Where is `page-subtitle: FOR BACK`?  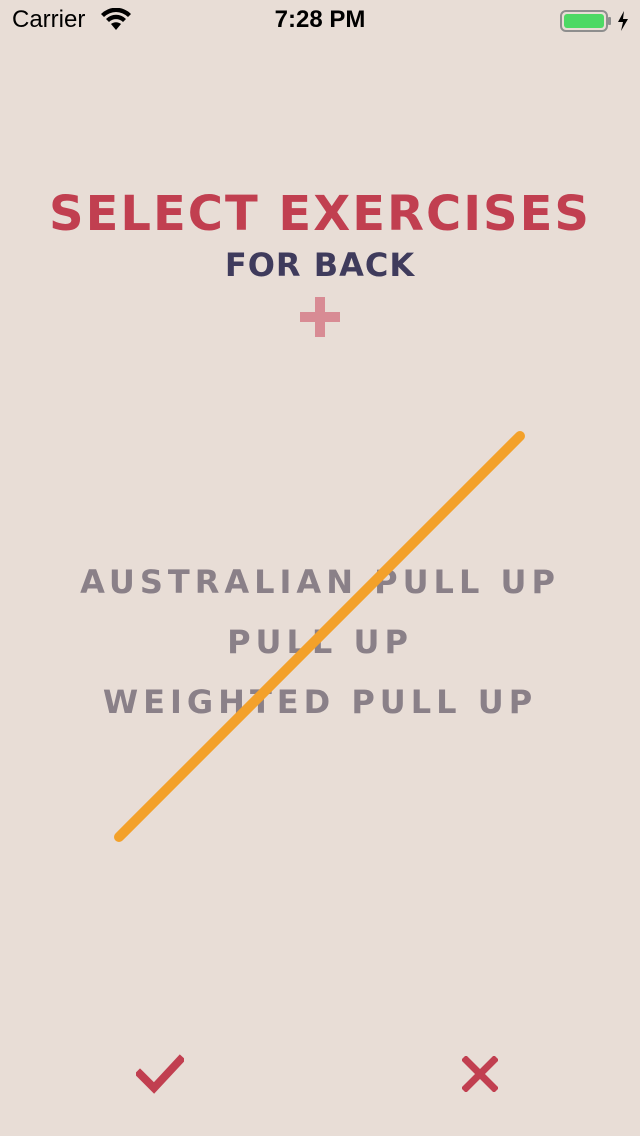
page-subtitle: FOR BACK is located at coordinates (320, 265).